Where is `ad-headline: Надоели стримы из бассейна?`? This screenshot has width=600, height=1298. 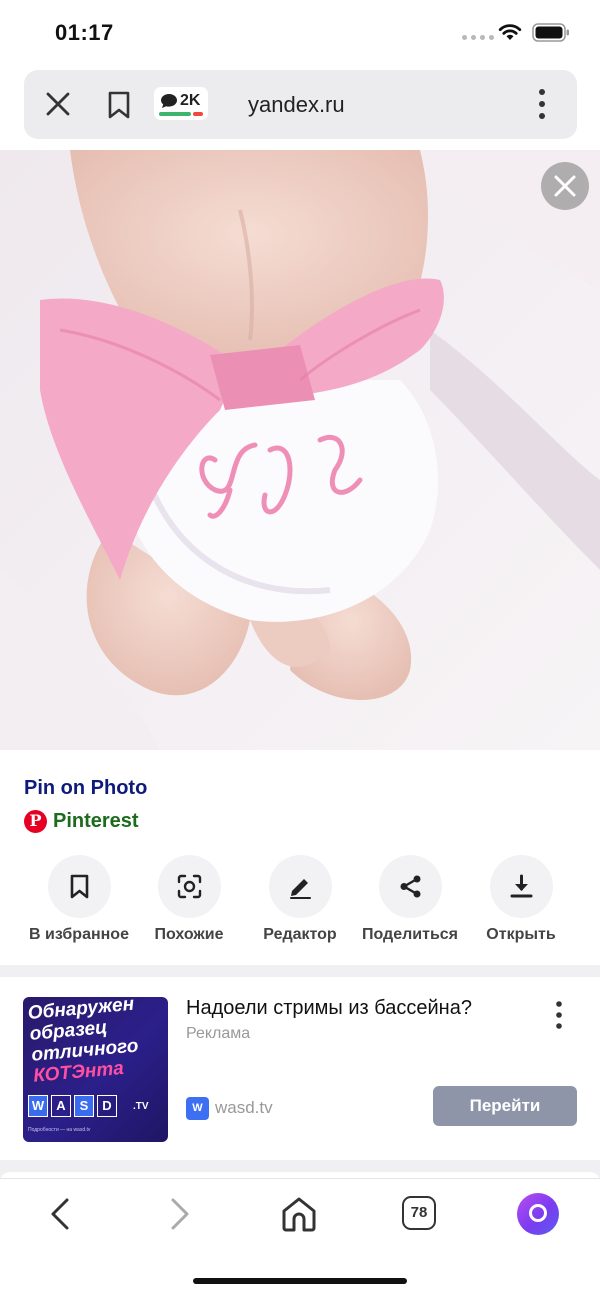 ad-headline: Надоели стримы из бассейна? is located at coordinates (329, 1008).